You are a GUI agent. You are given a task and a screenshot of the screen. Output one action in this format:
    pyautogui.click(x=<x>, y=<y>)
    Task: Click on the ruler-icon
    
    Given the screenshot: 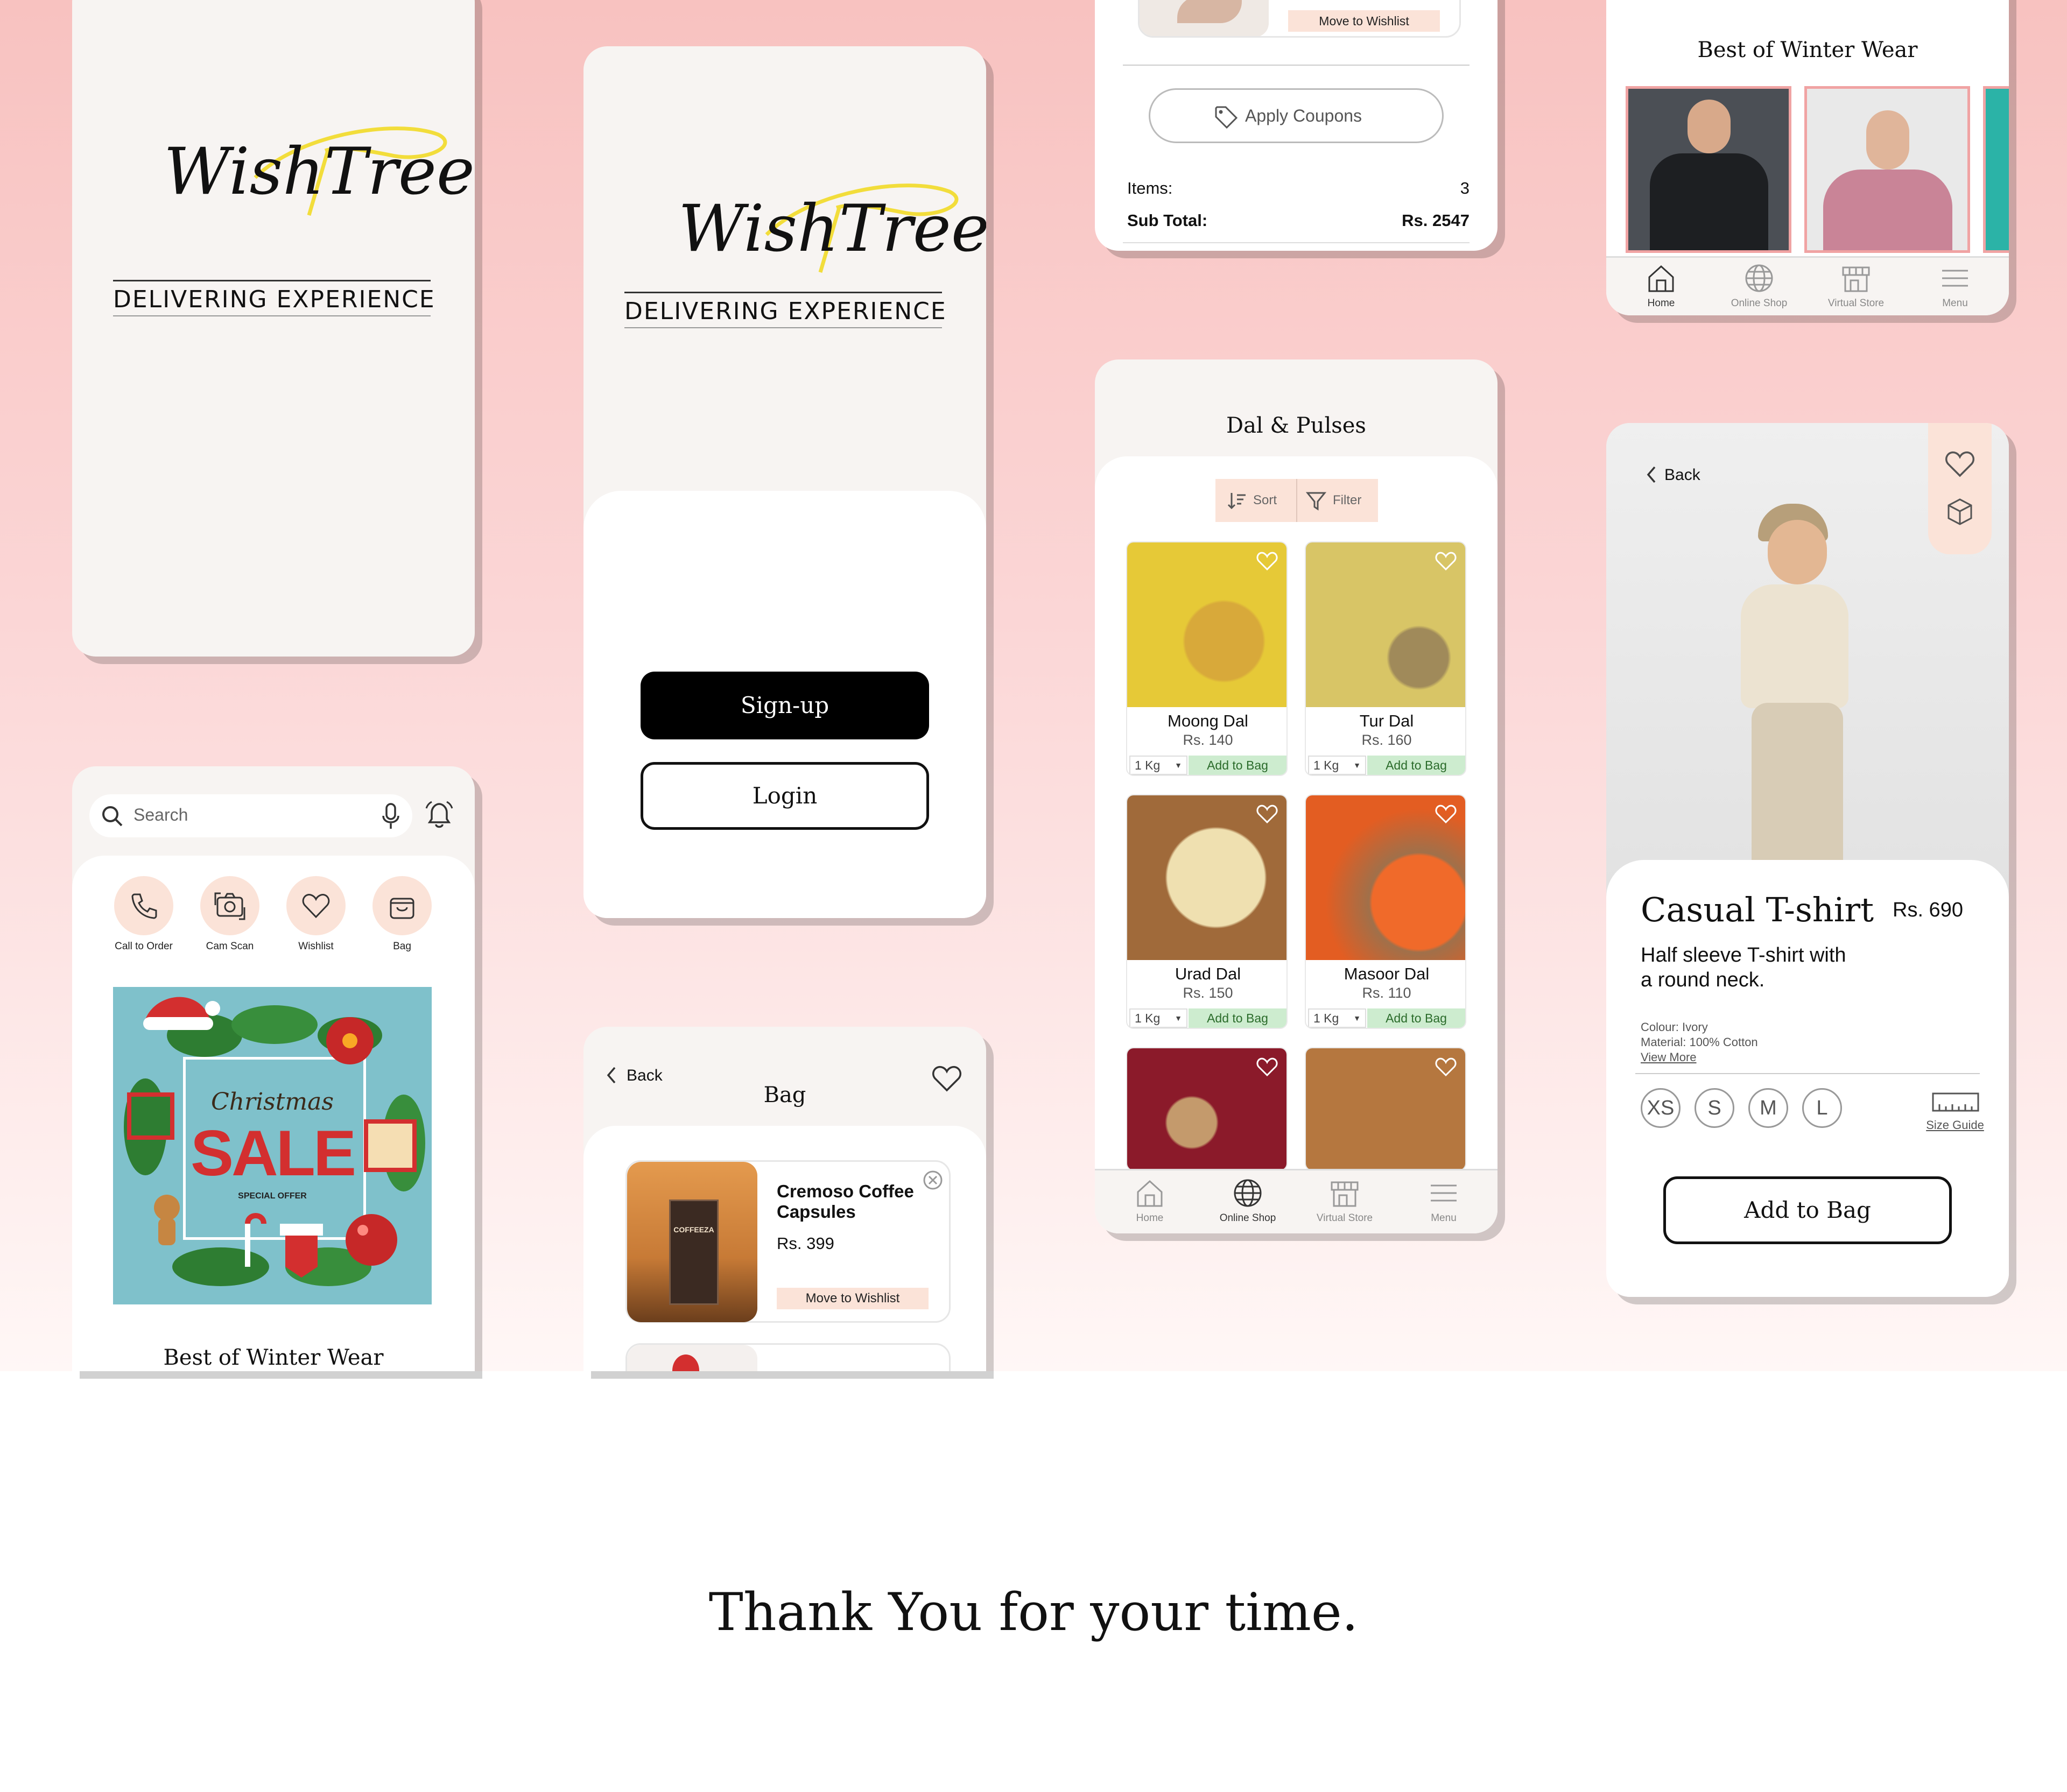 What is the action you would take?
    pyautogui.click(x=1956, y=1102)
    